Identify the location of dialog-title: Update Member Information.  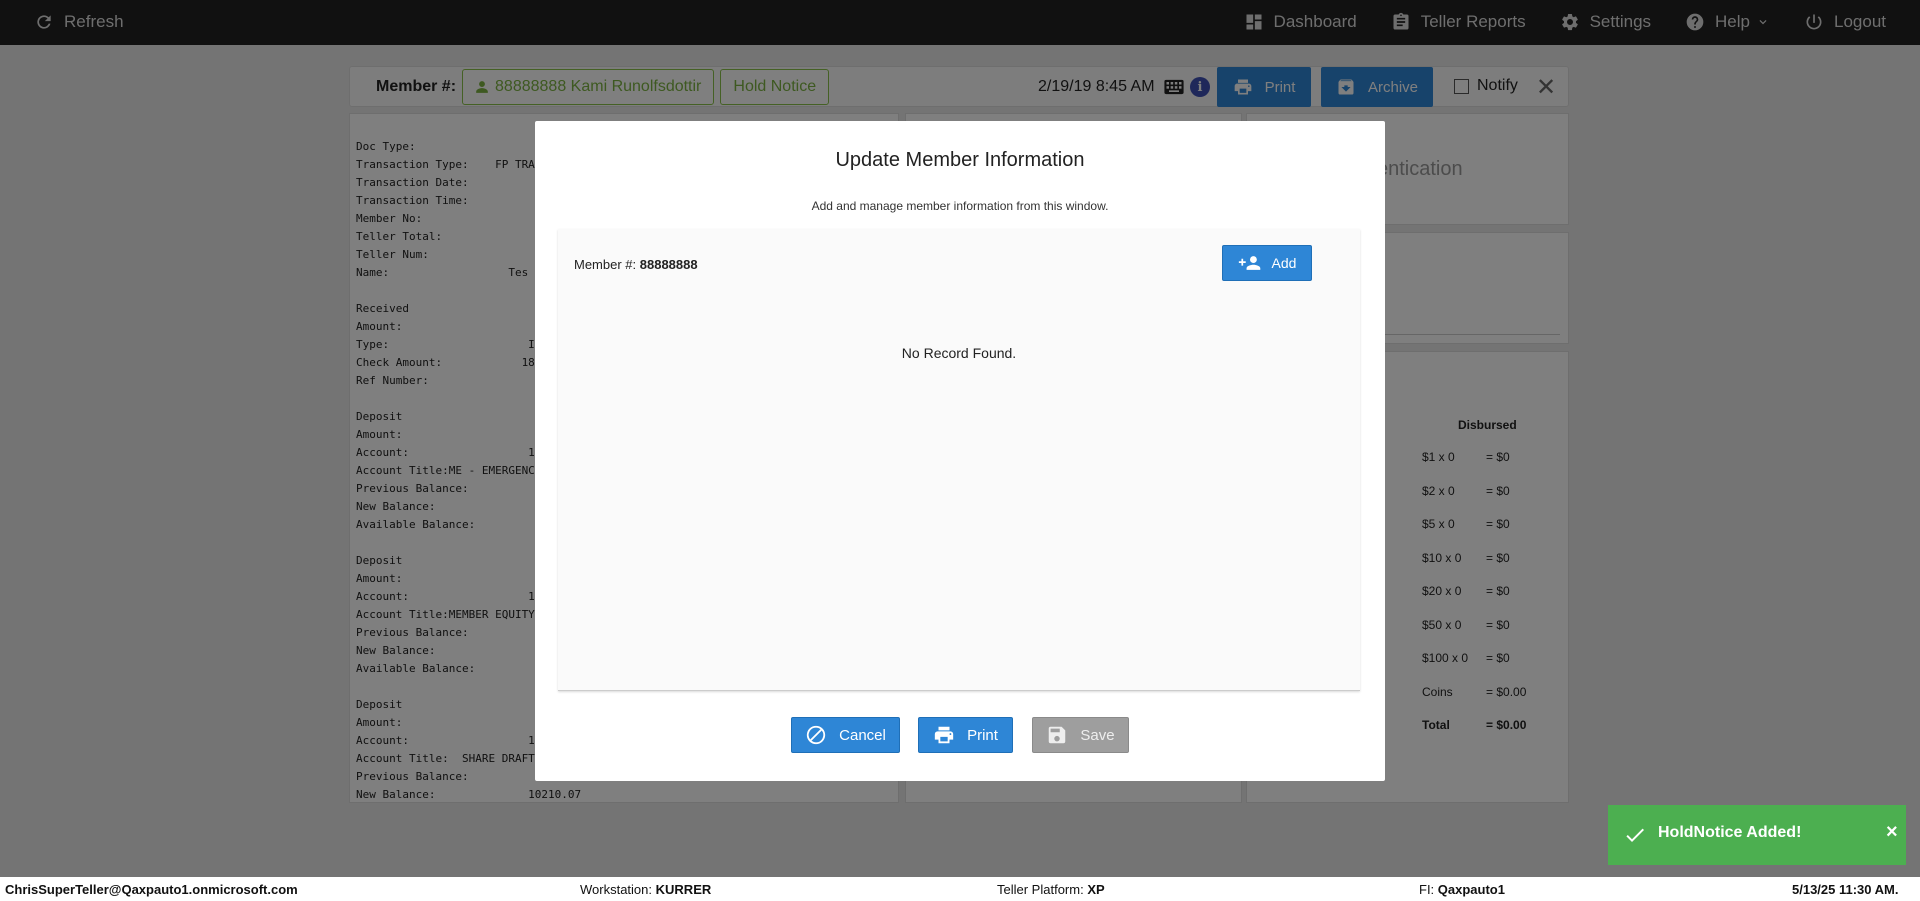
(960, 160).